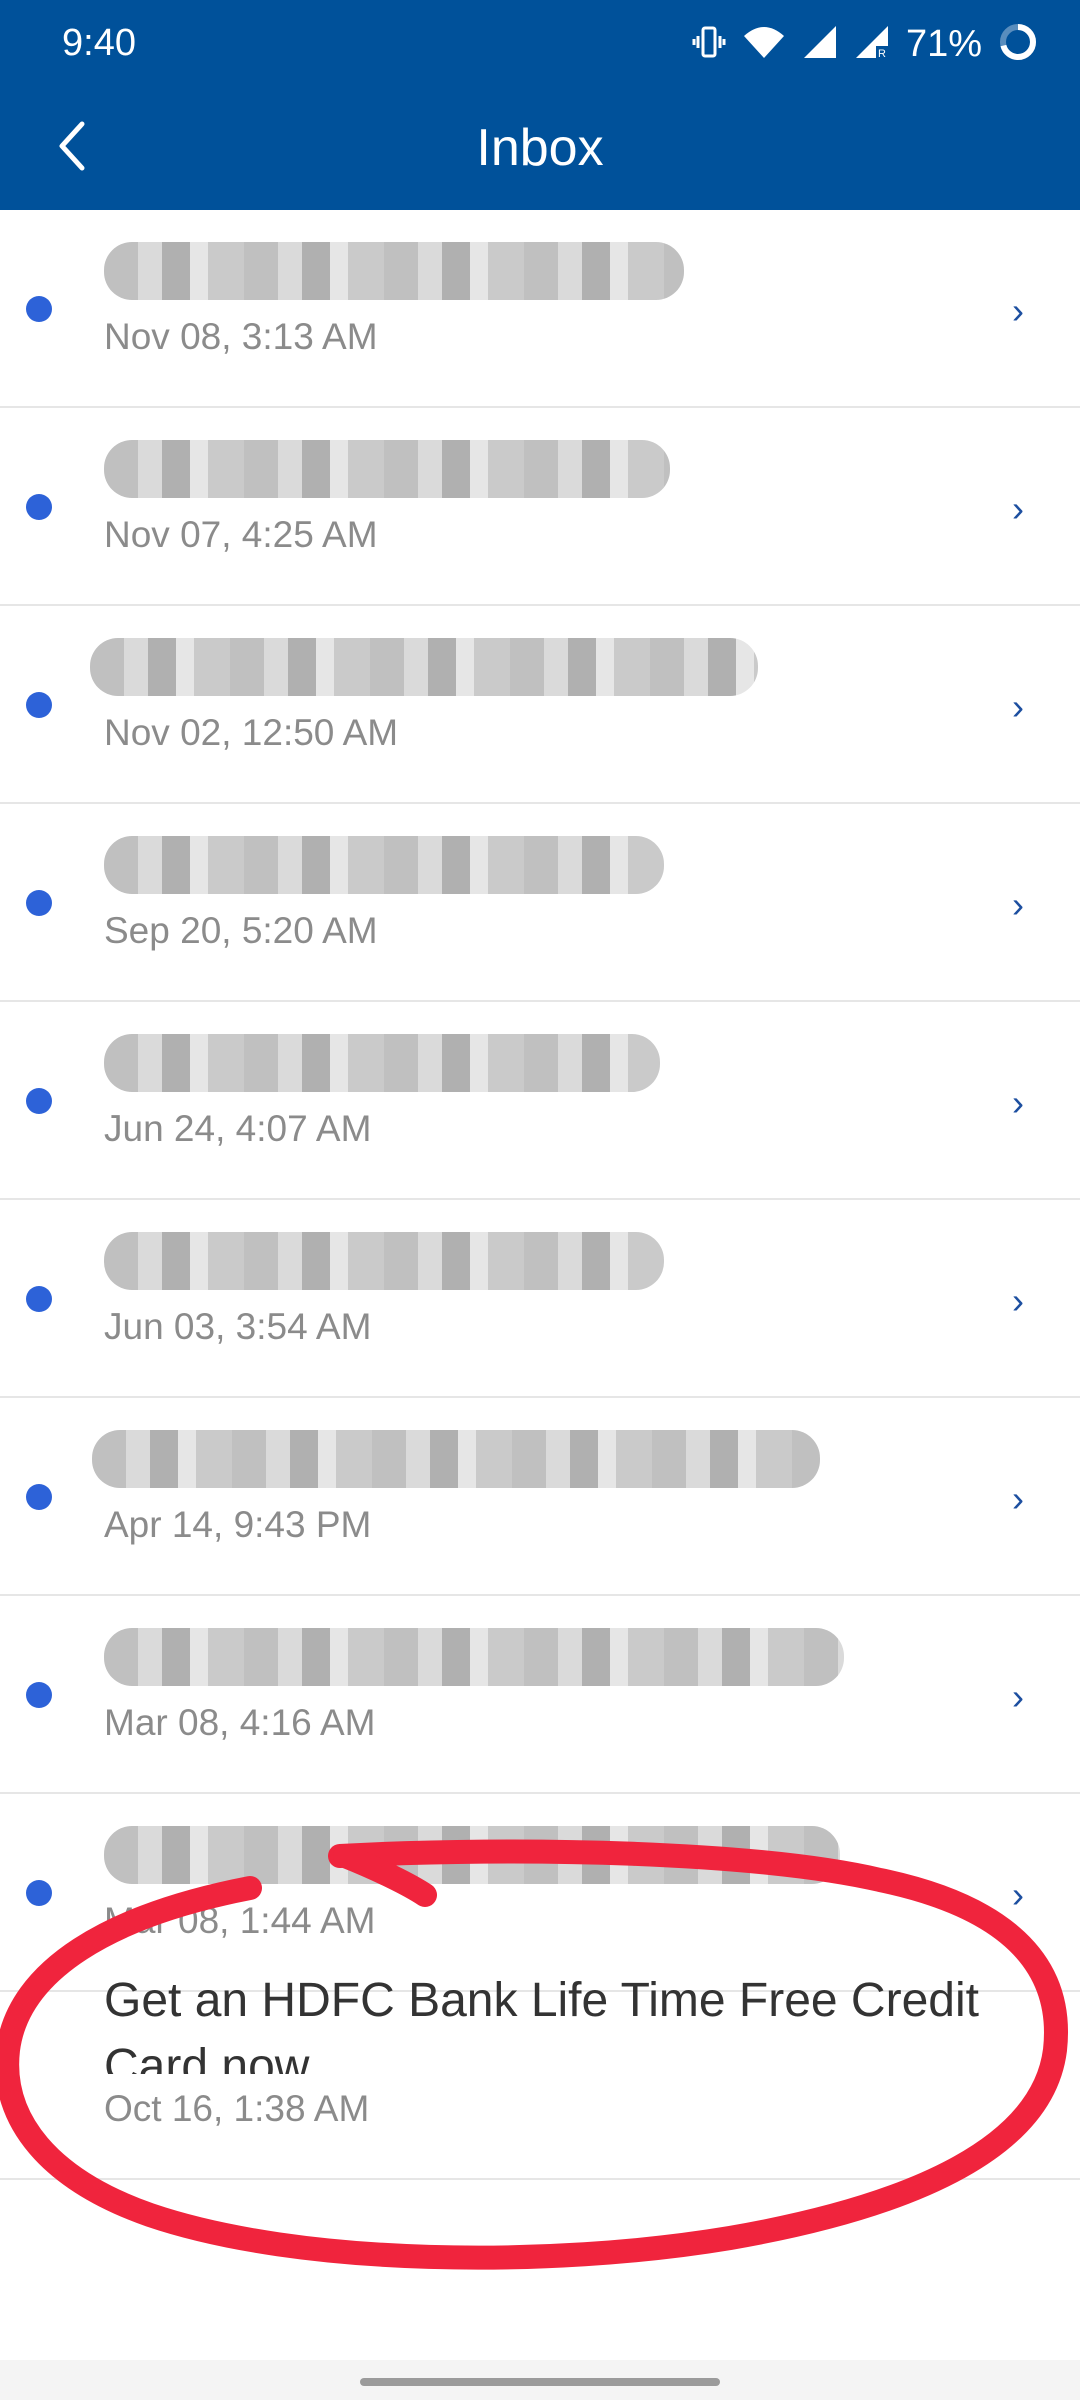  I want to click on message-row: Nov 02, 12:50 AM ›, so click(540, 705).